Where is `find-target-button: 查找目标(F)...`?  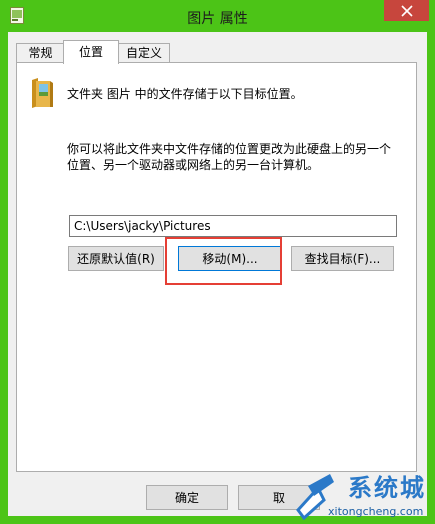
find-target-button: 查找目标(F)... is located at coordinates (342, 258).